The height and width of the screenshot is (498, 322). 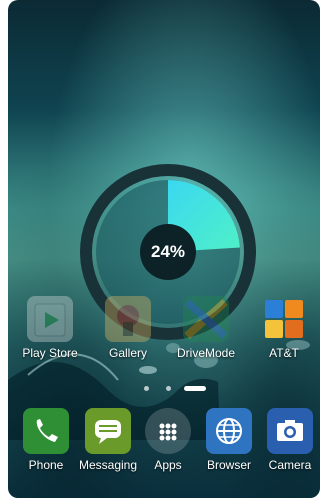 What do you see at coordinates (168, 431) in the screenshot?
I see `apps-grid-icon` at bounding box center [168, 431].